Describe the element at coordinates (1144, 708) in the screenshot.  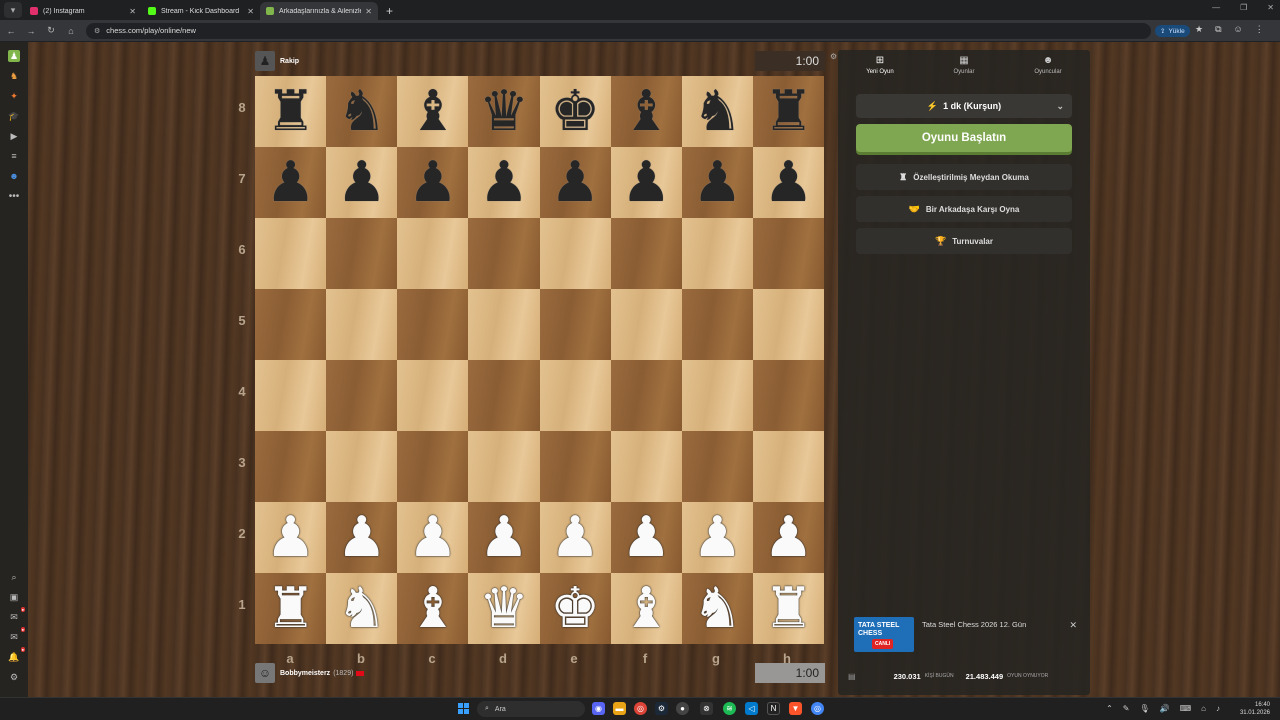
I see `mic-icon: 🎙` at that location.